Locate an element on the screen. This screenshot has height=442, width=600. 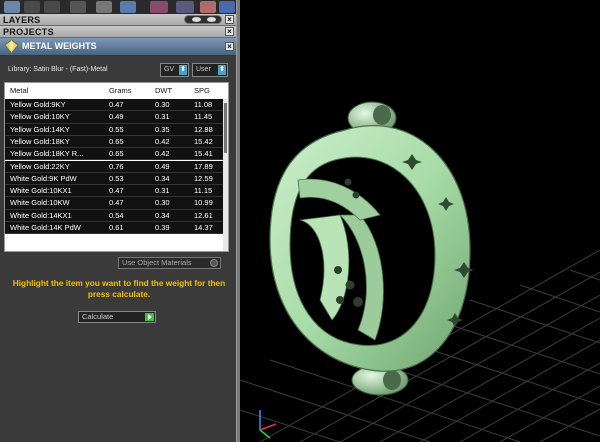
table-row: Yellow Gold:18KY 0.65 0.42 15.42 is located at coordinates (115, 142).